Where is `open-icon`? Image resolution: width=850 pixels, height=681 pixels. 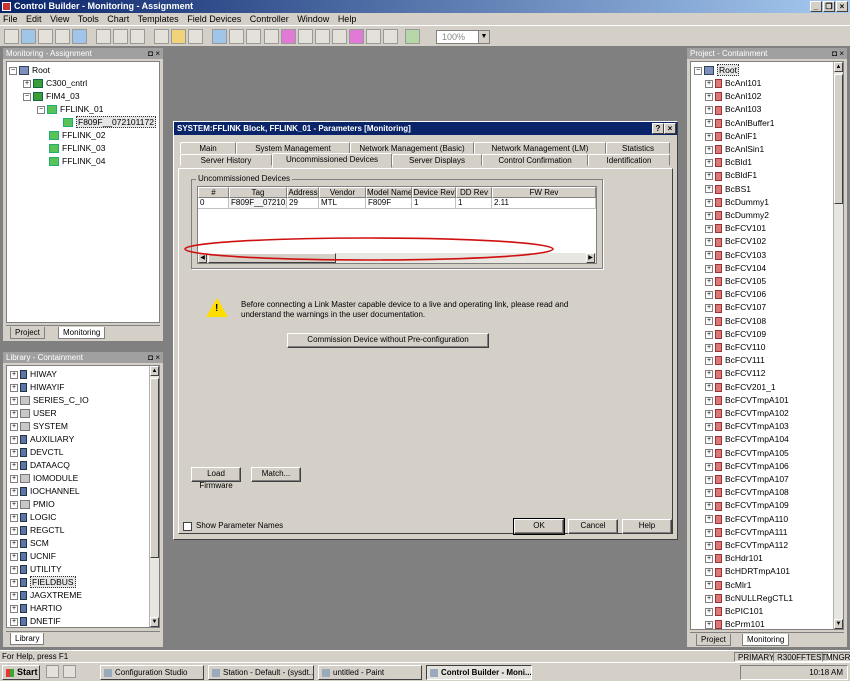 open-icon is located at coordinates (28, 36).